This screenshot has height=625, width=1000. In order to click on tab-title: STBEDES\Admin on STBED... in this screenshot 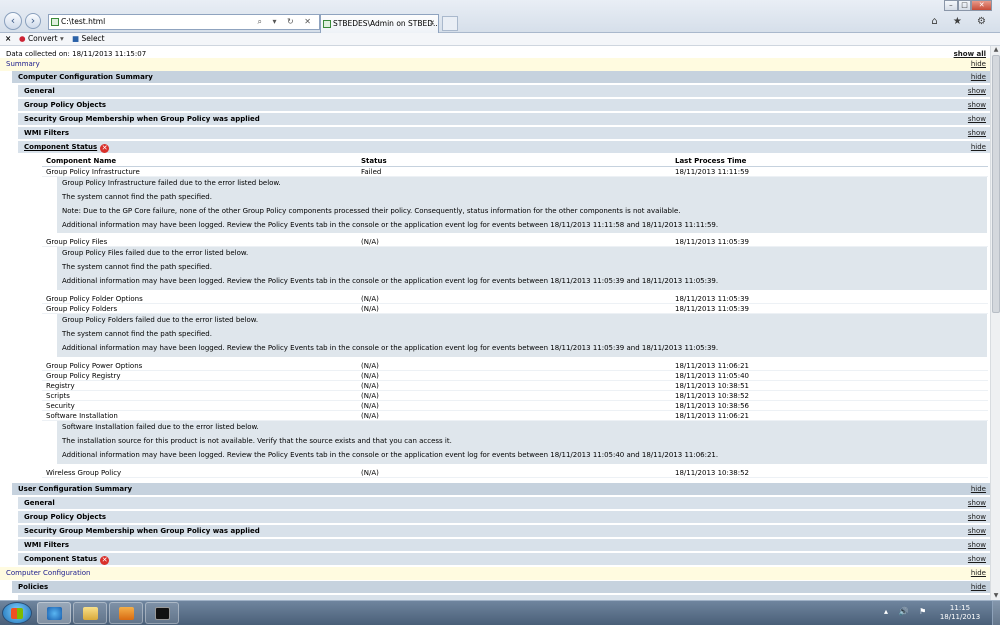, I will do `click(386, 23)`.